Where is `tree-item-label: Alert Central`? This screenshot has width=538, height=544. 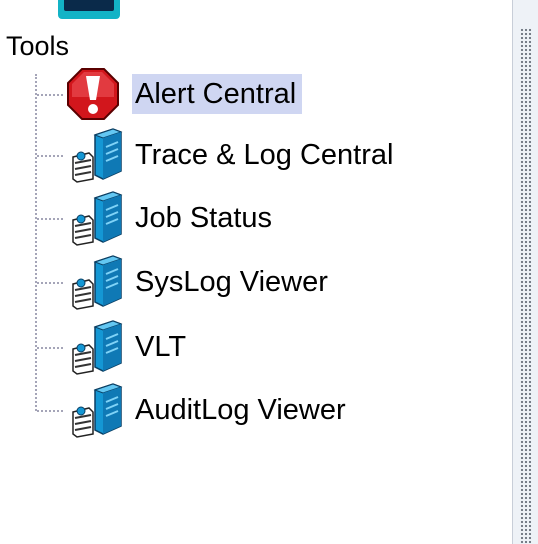 tree-item-label: Alert Central is located at coordinates (217, 94).